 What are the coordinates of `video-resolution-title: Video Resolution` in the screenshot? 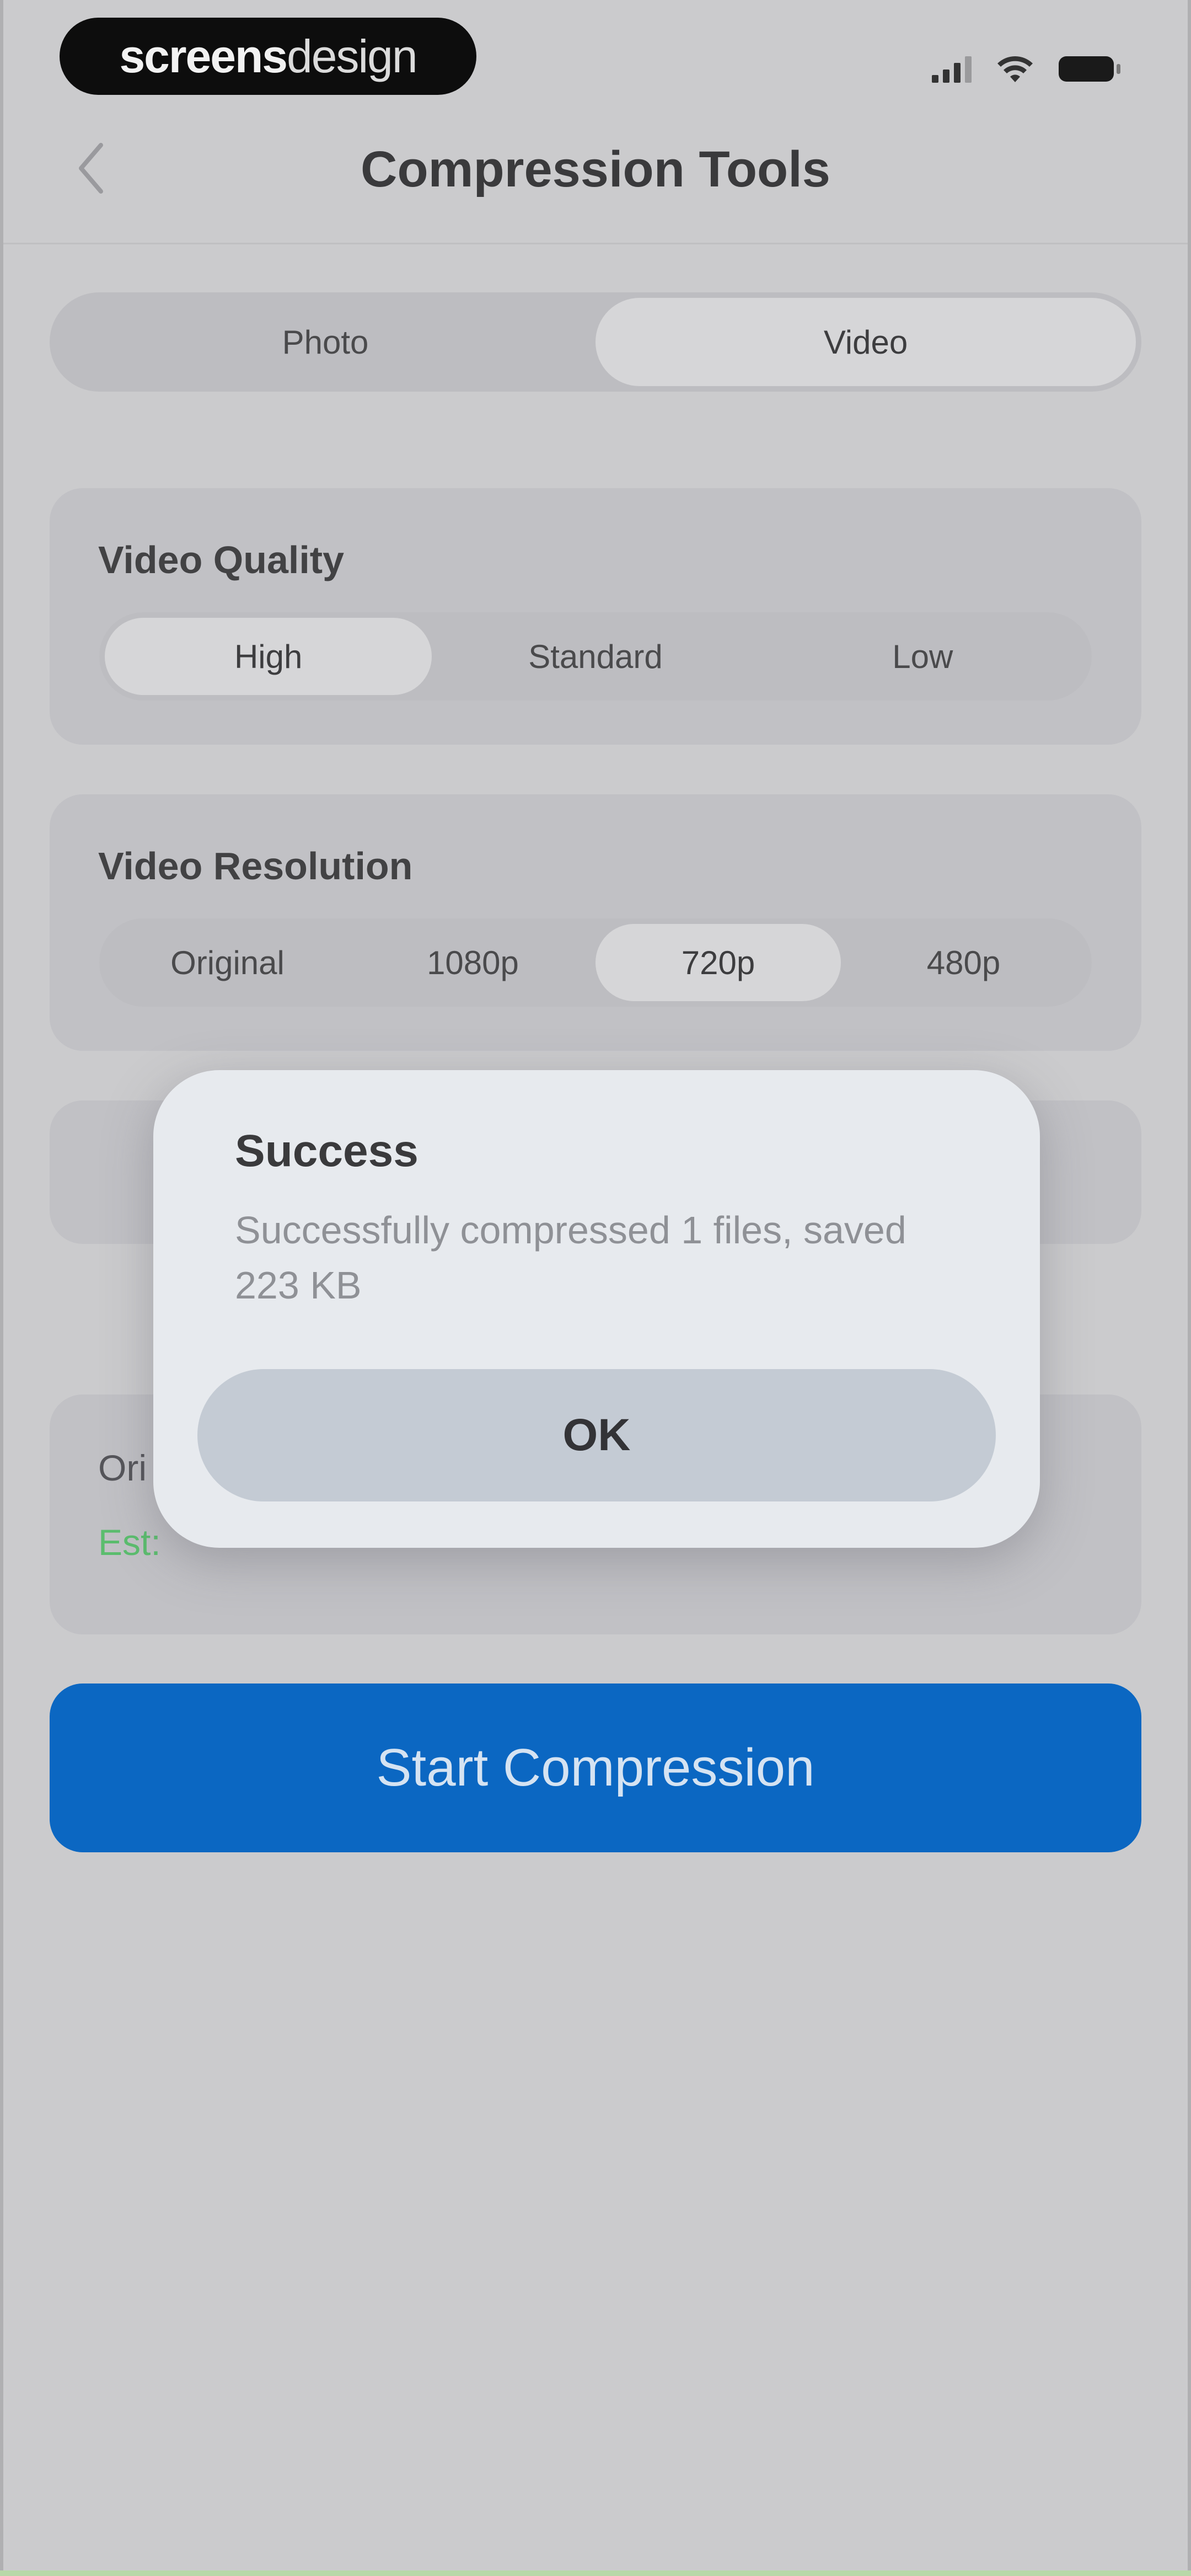 It's located at (255, 866).